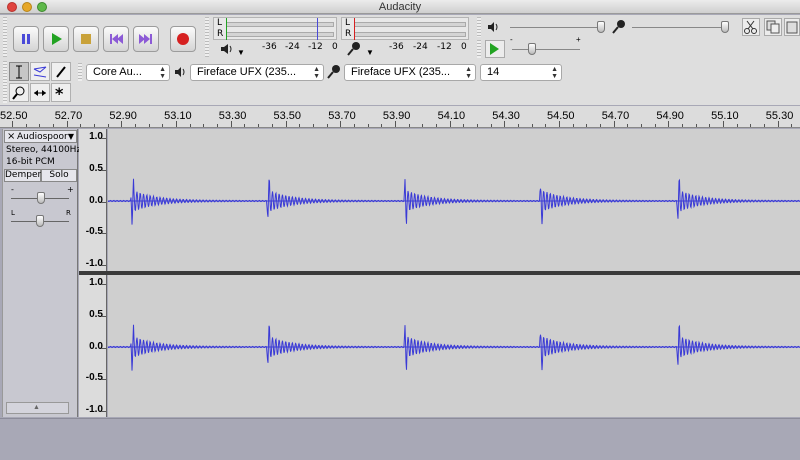 This screenshot has width=800, height=460. Describe the element at coordinates (400, 439) in the screenshot. I see `empty-track-space` at that location.